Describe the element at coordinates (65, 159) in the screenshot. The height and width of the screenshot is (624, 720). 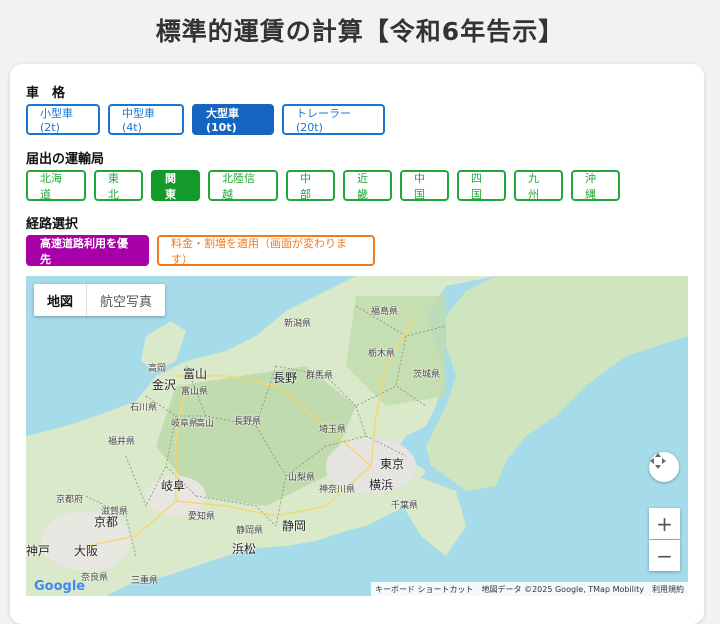
I see `bureau-section-label: 届出の運輸局` at that location.